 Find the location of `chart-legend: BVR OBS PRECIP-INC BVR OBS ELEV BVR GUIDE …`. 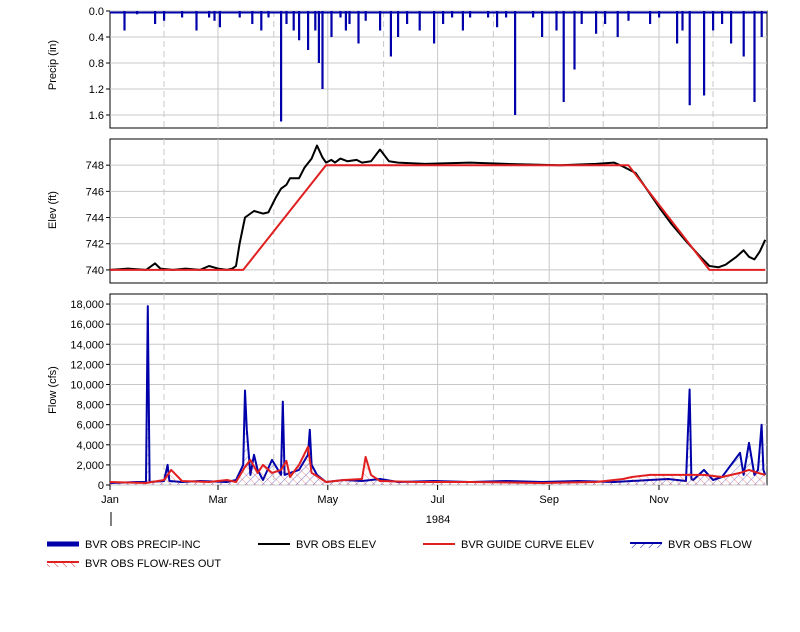

chart-legend: BVR OBS PRECIP-INC BVR OBS ELEV BVR GUIDE … is located at coordinates (399, 554).